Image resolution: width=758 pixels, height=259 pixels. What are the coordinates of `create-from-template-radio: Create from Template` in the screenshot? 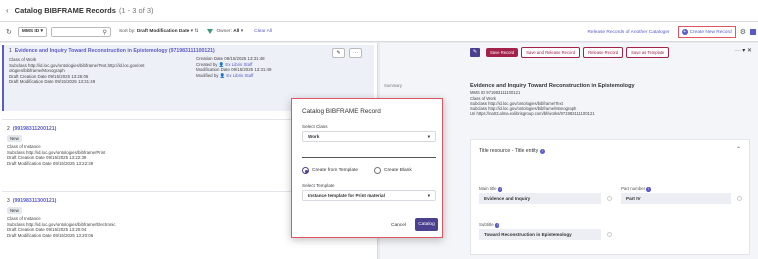 It's located at (330, 170).